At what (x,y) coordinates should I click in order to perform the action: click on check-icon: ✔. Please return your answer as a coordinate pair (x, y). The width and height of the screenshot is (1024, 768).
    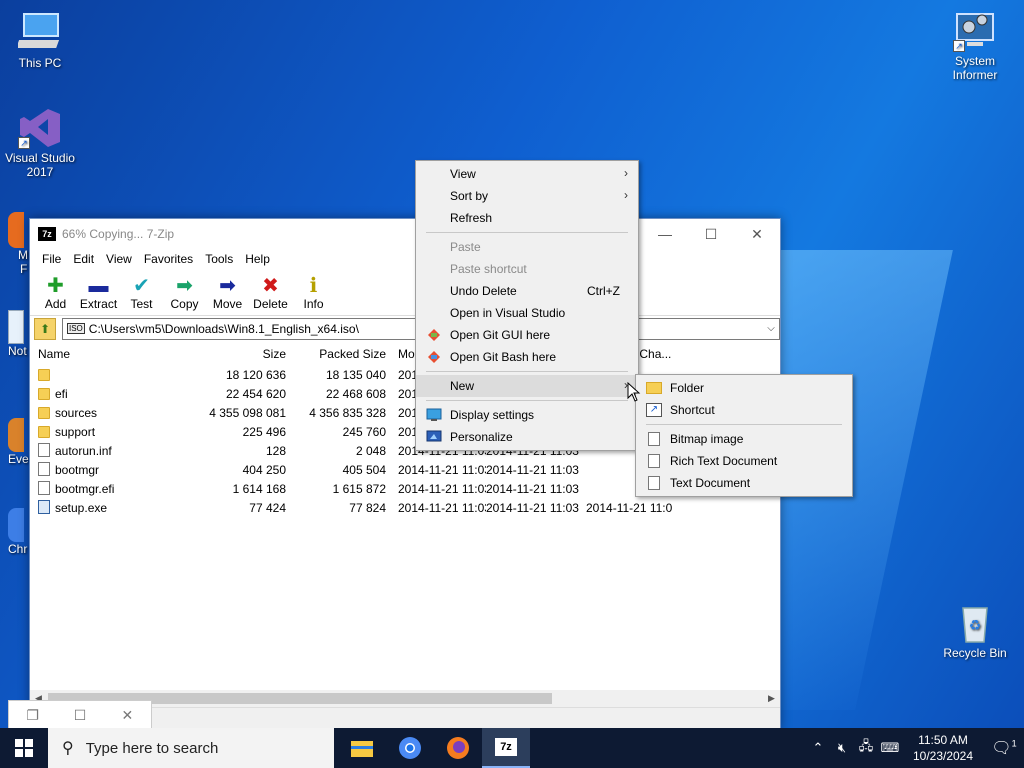
    Looking at the image, I should click on (141, 286).